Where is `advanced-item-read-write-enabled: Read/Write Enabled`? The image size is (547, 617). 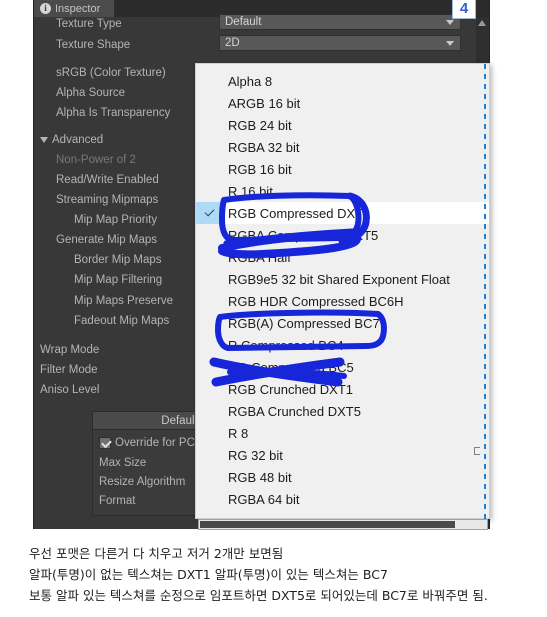 advanced-item-read-write-enabled: Read/Write Enabled is located at coordinates (107, 179).